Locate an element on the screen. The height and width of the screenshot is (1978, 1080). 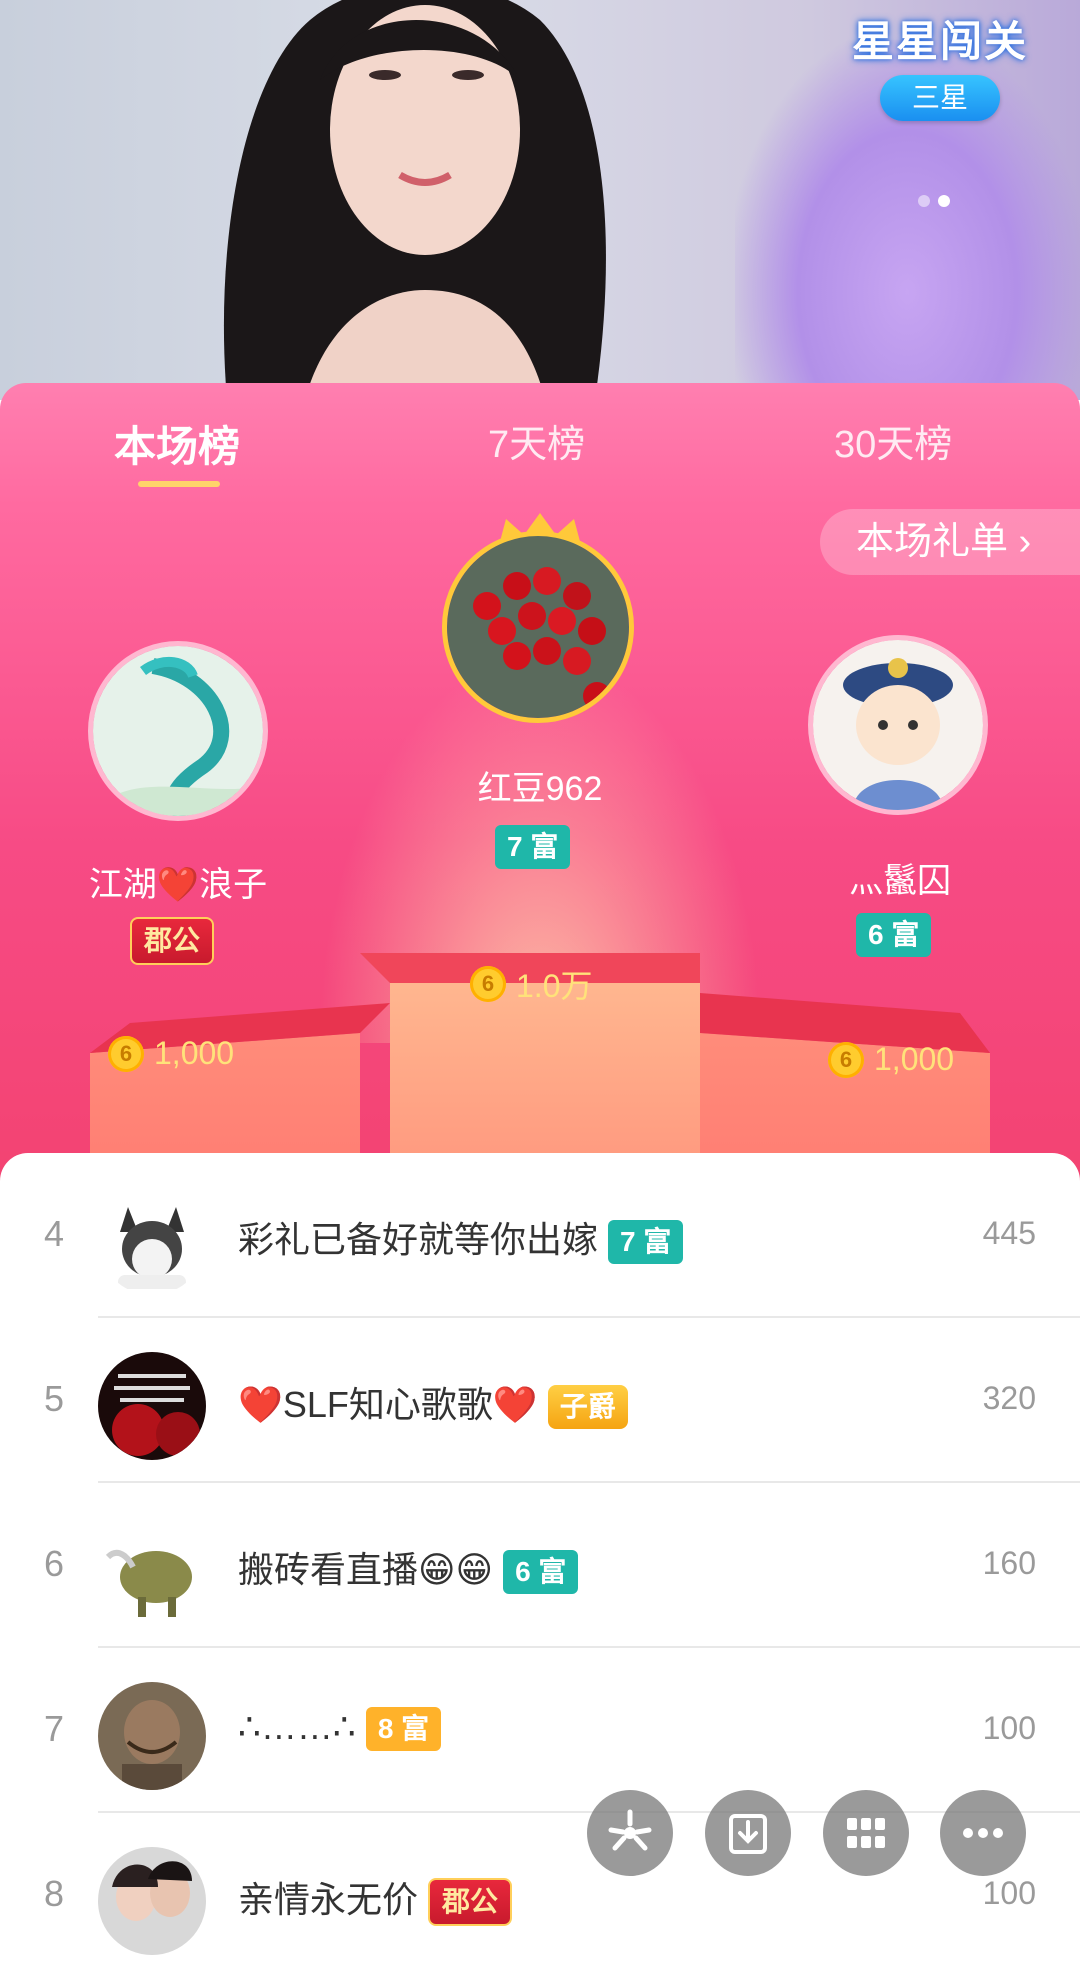
rank-2-score-value: 1,000 is located at coordinates (194, 1053).